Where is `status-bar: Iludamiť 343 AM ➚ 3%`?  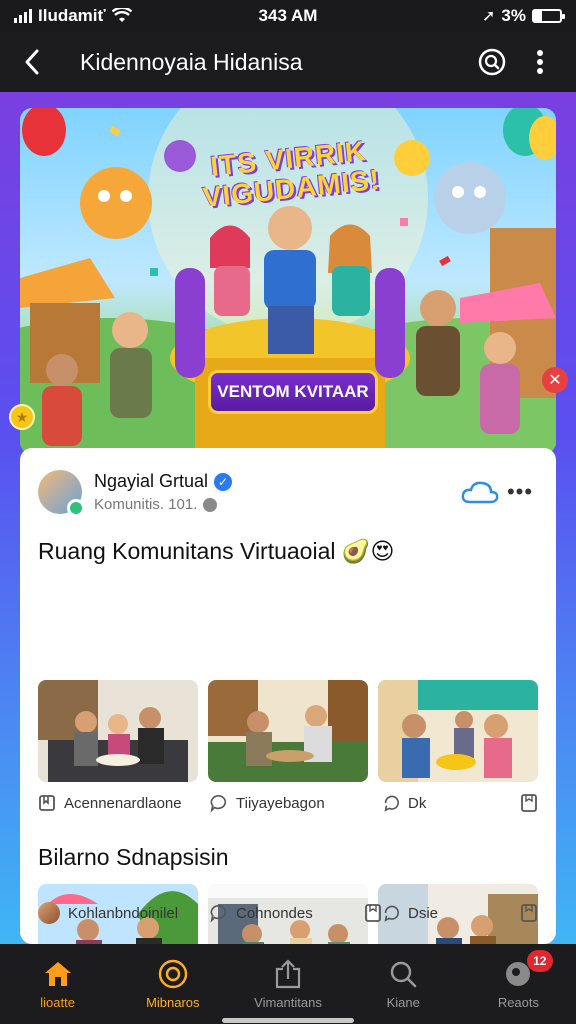 status-bar: Iludamiť 343 AM ➚ 3% is located at coordinates (288, 16).